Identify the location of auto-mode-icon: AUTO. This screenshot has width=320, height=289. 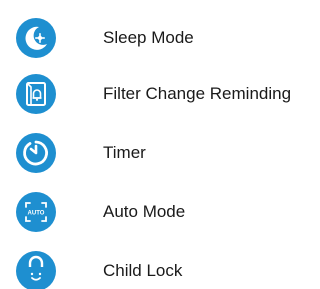
(36, 212).